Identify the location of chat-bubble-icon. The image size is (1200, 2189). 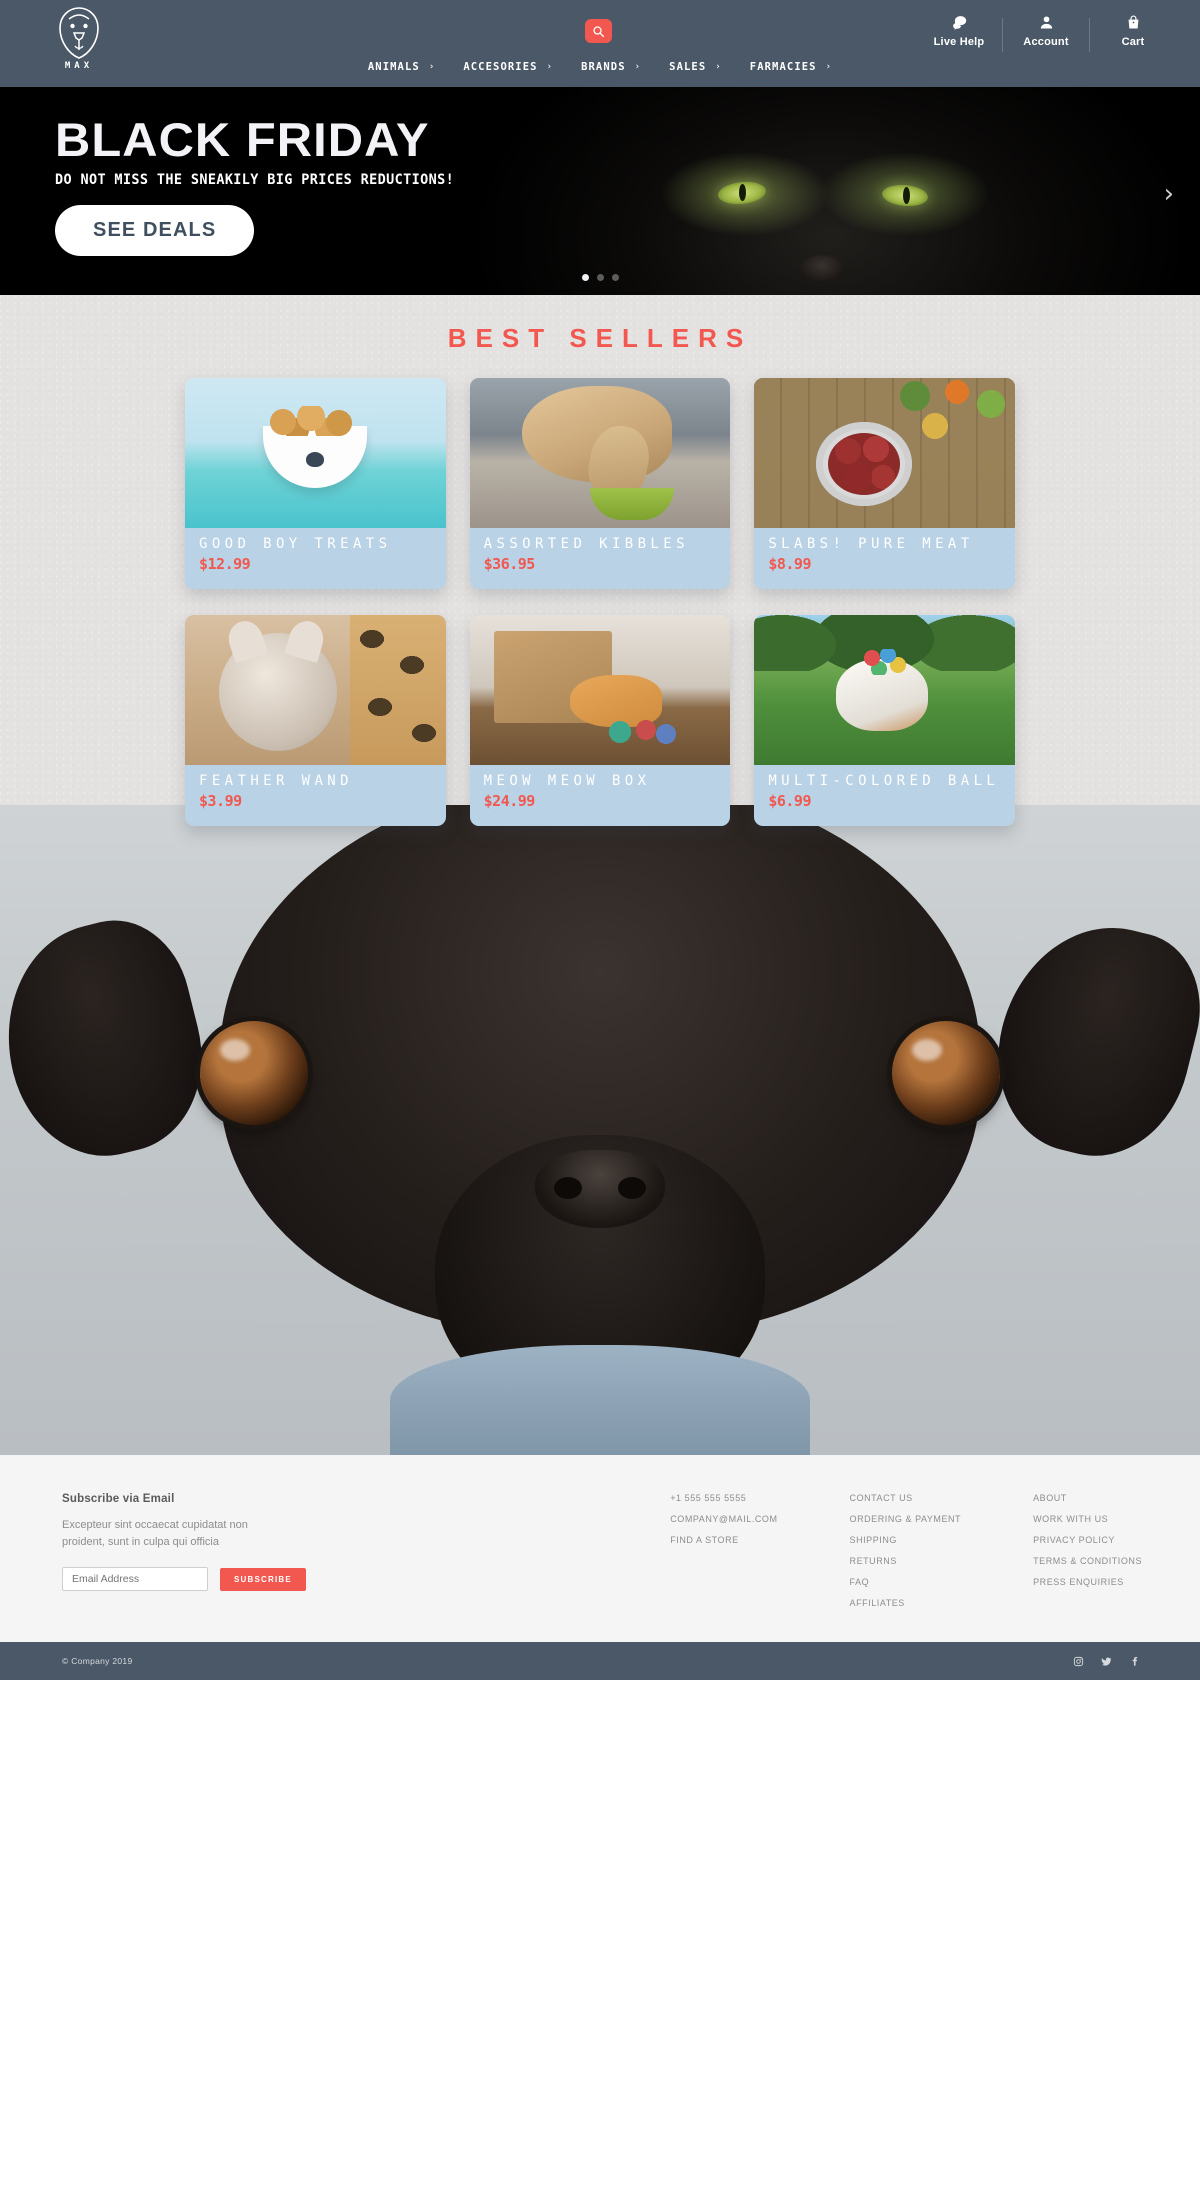
(959, 23).